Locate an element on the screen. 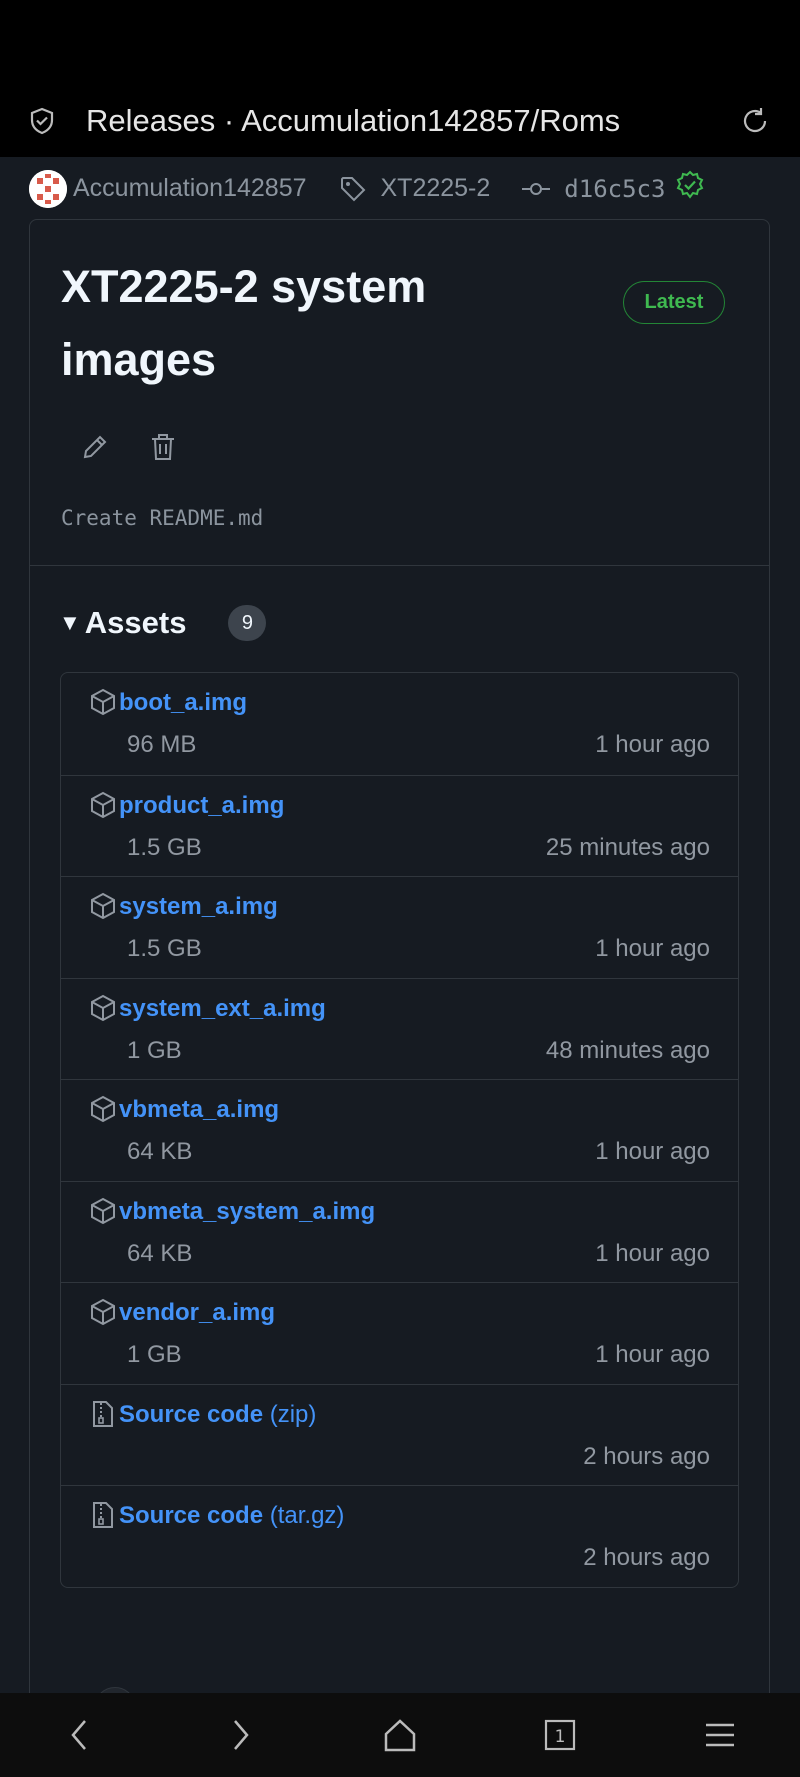 This screenshot has width=800, height=1777. bottom-navbar: 1 is located at coordinates (400, 1735).